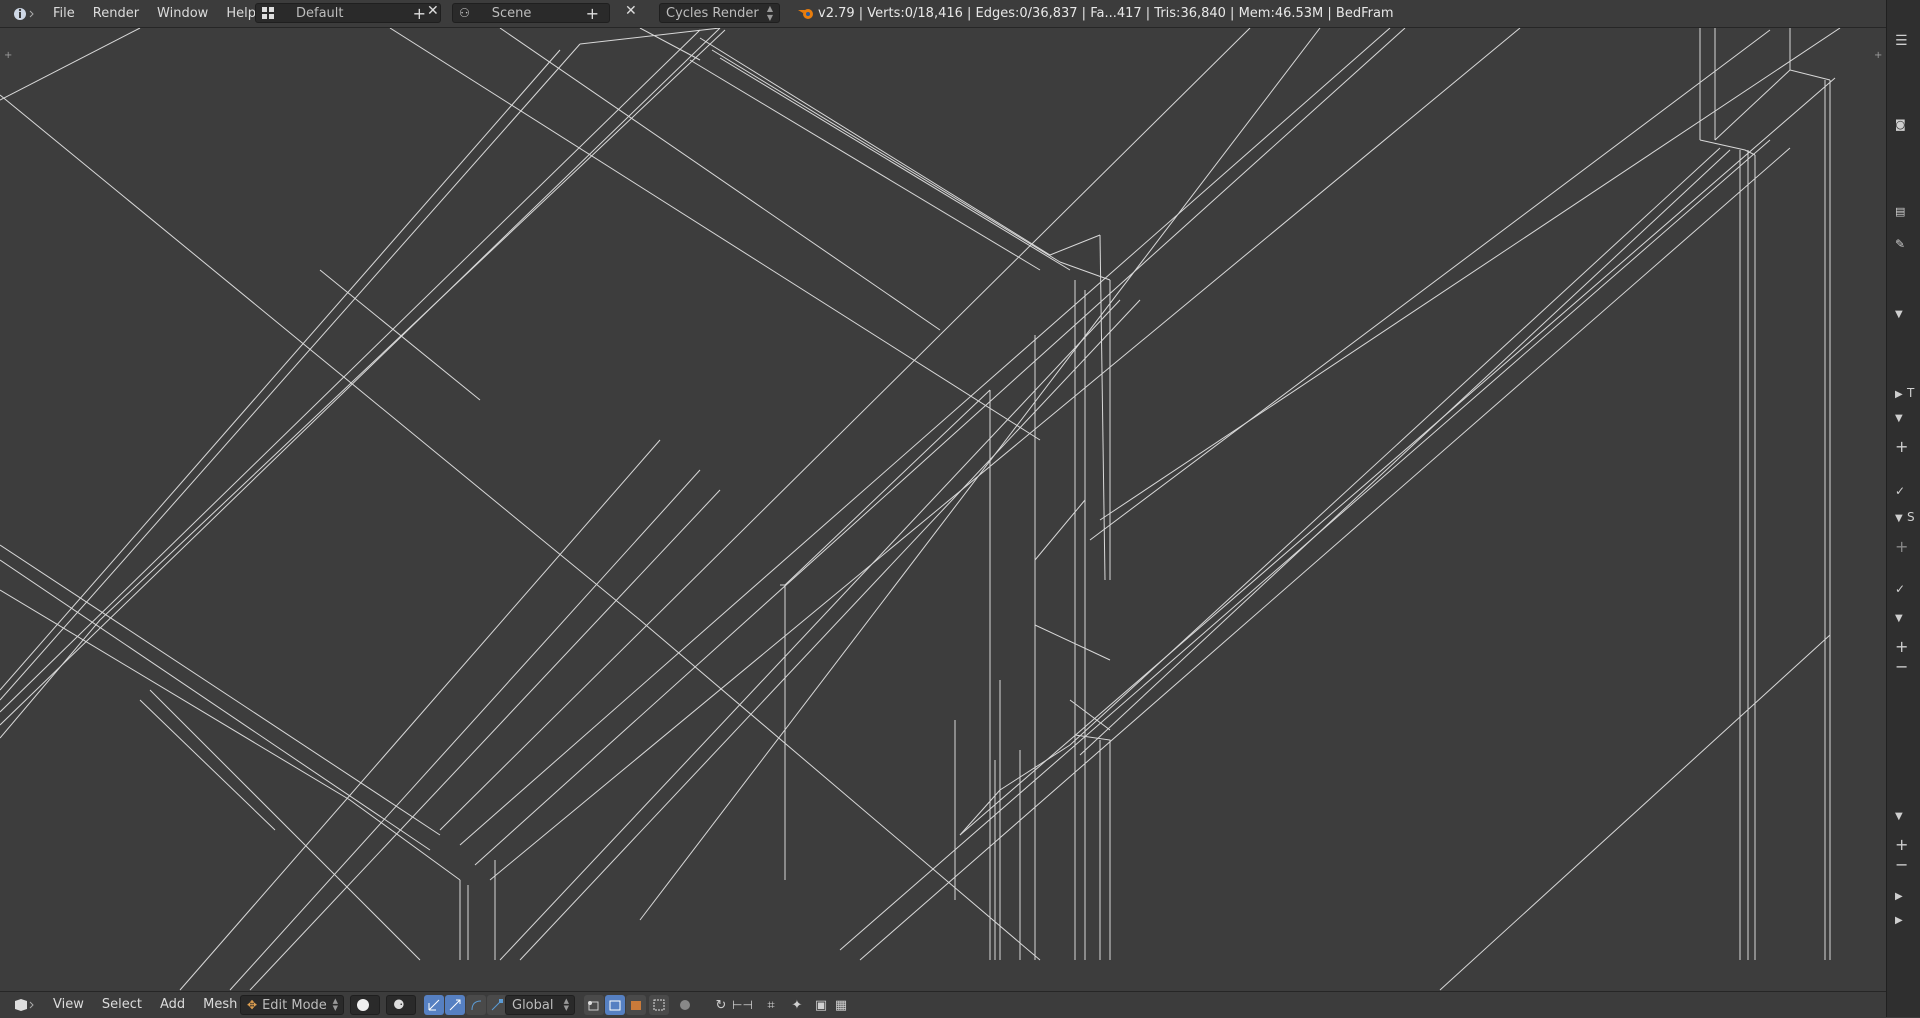 This screenshot has height=1018, width=1920. Describe the element at coordinates (172, 1005) in the screenshot. I see `menu-add: Add` at that location.